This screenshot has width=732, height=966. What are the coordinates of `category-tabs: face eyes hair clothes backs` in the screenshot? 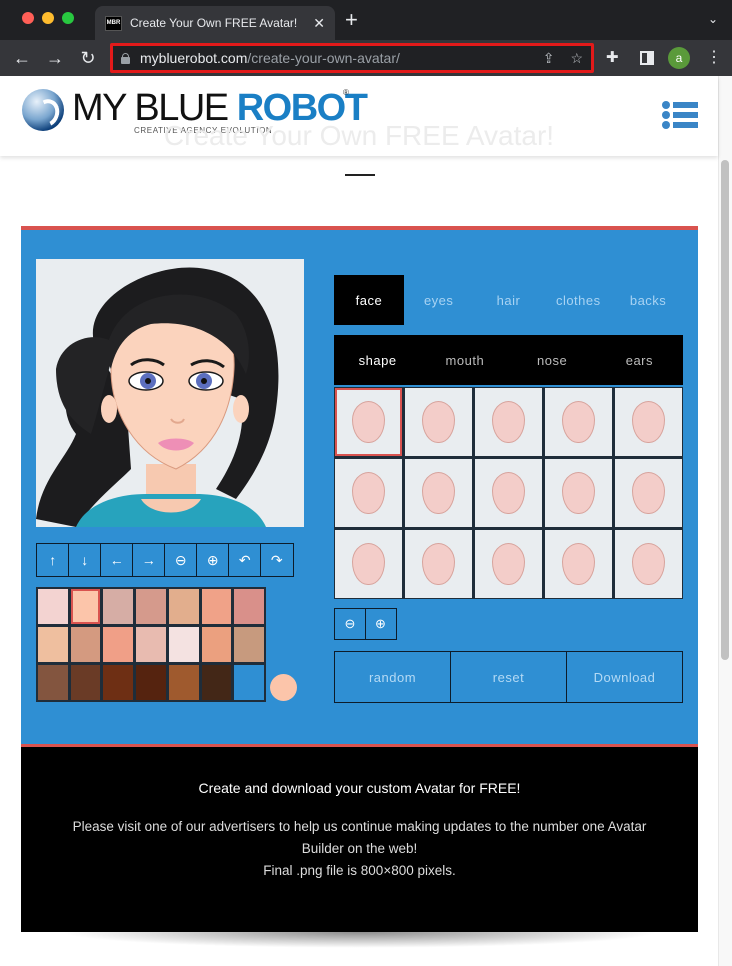 It's located at (508, 300).